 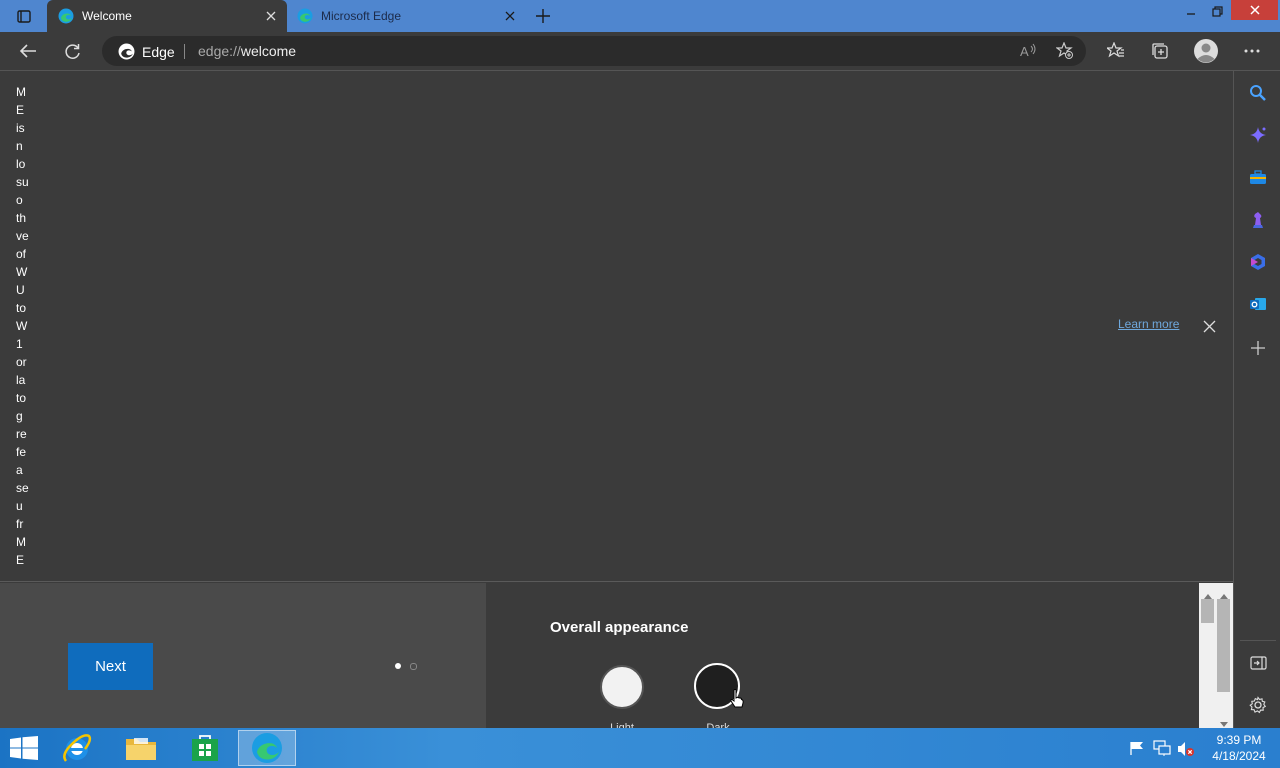 What do you see at coordinates (1162, 750) in the screenshot?
I see `network-icon` at bounding box center [1162, 750].